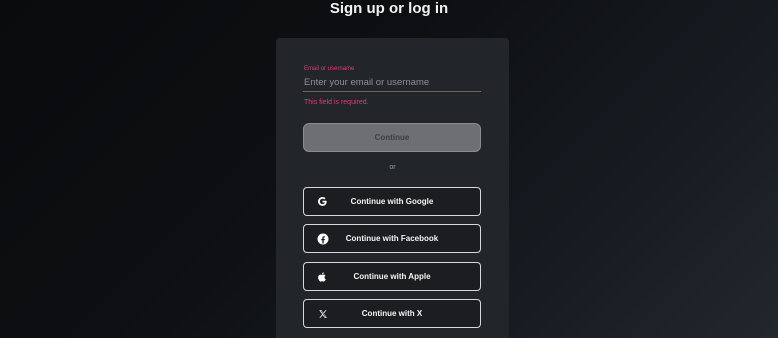 This screenshot has width=778, height=338. I want to click on facebook-button-label: Continue with Facebook, so click(392, 238).